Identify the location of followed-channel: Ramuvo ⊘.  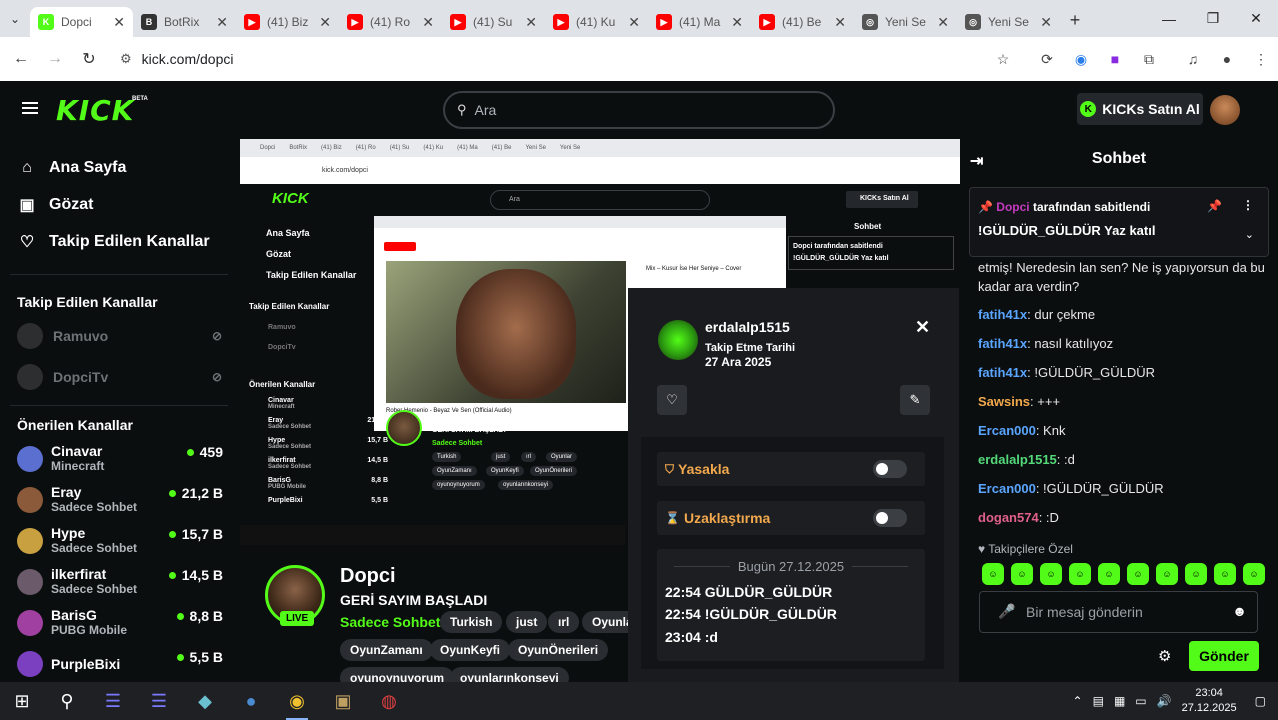
(119, 335).